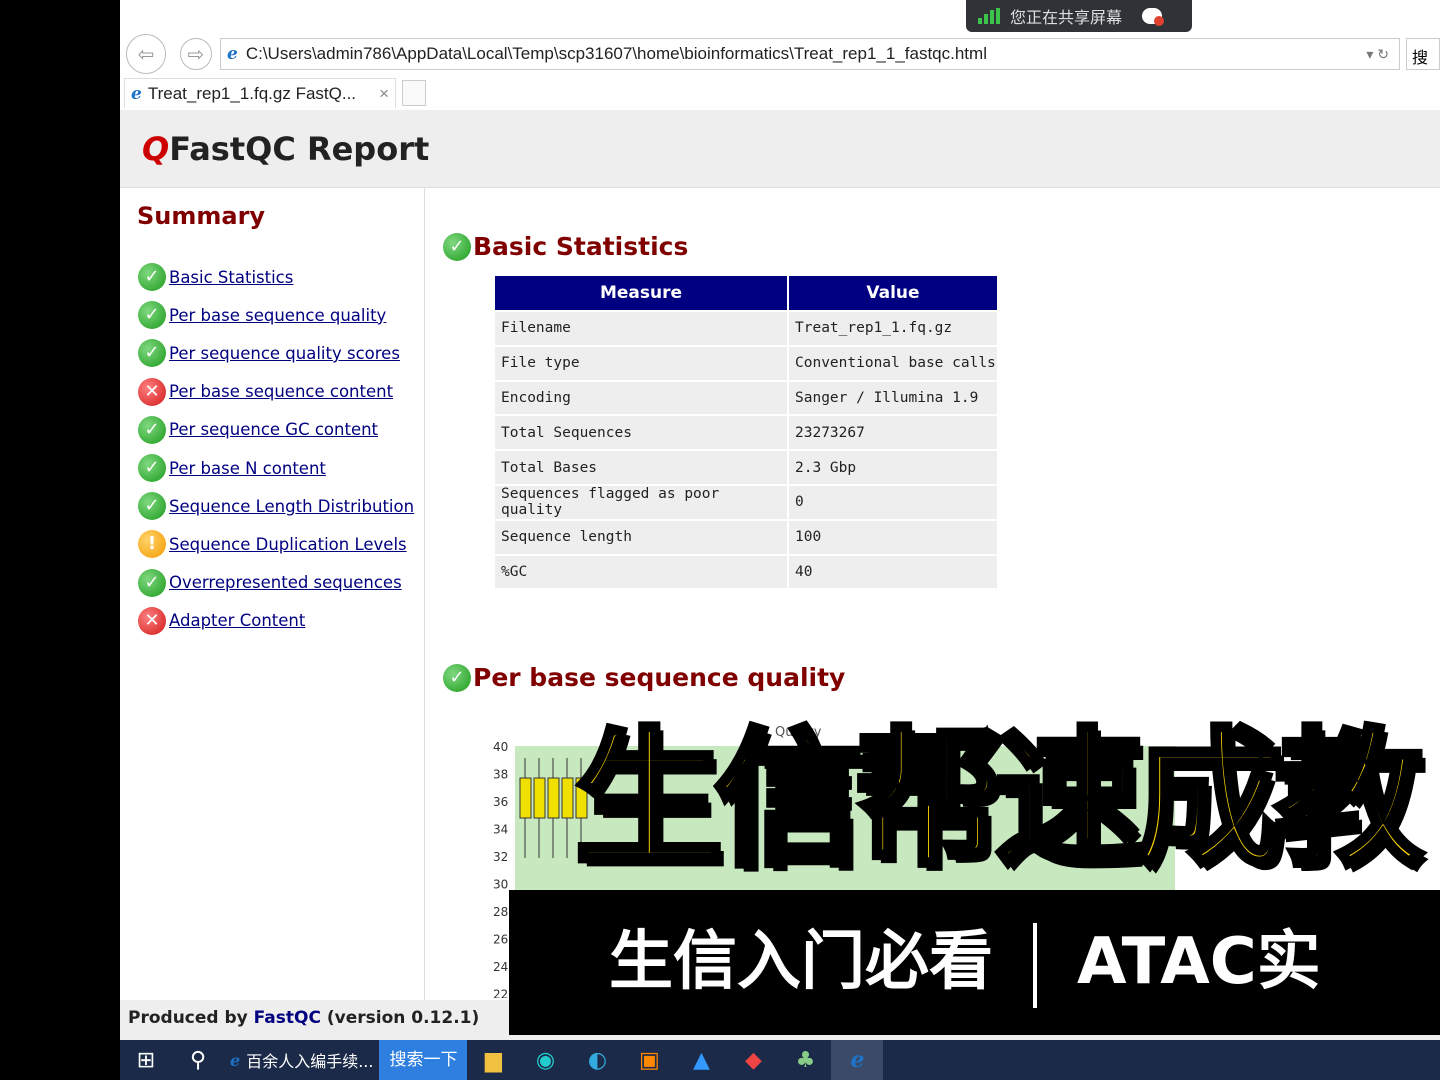 The height and width of the screenshot is (1080, 1440). What do you see at coordinates (597, 1060) in the screenshot?
I see `edge-icon: ◐` at bounding box center [597, 1060].